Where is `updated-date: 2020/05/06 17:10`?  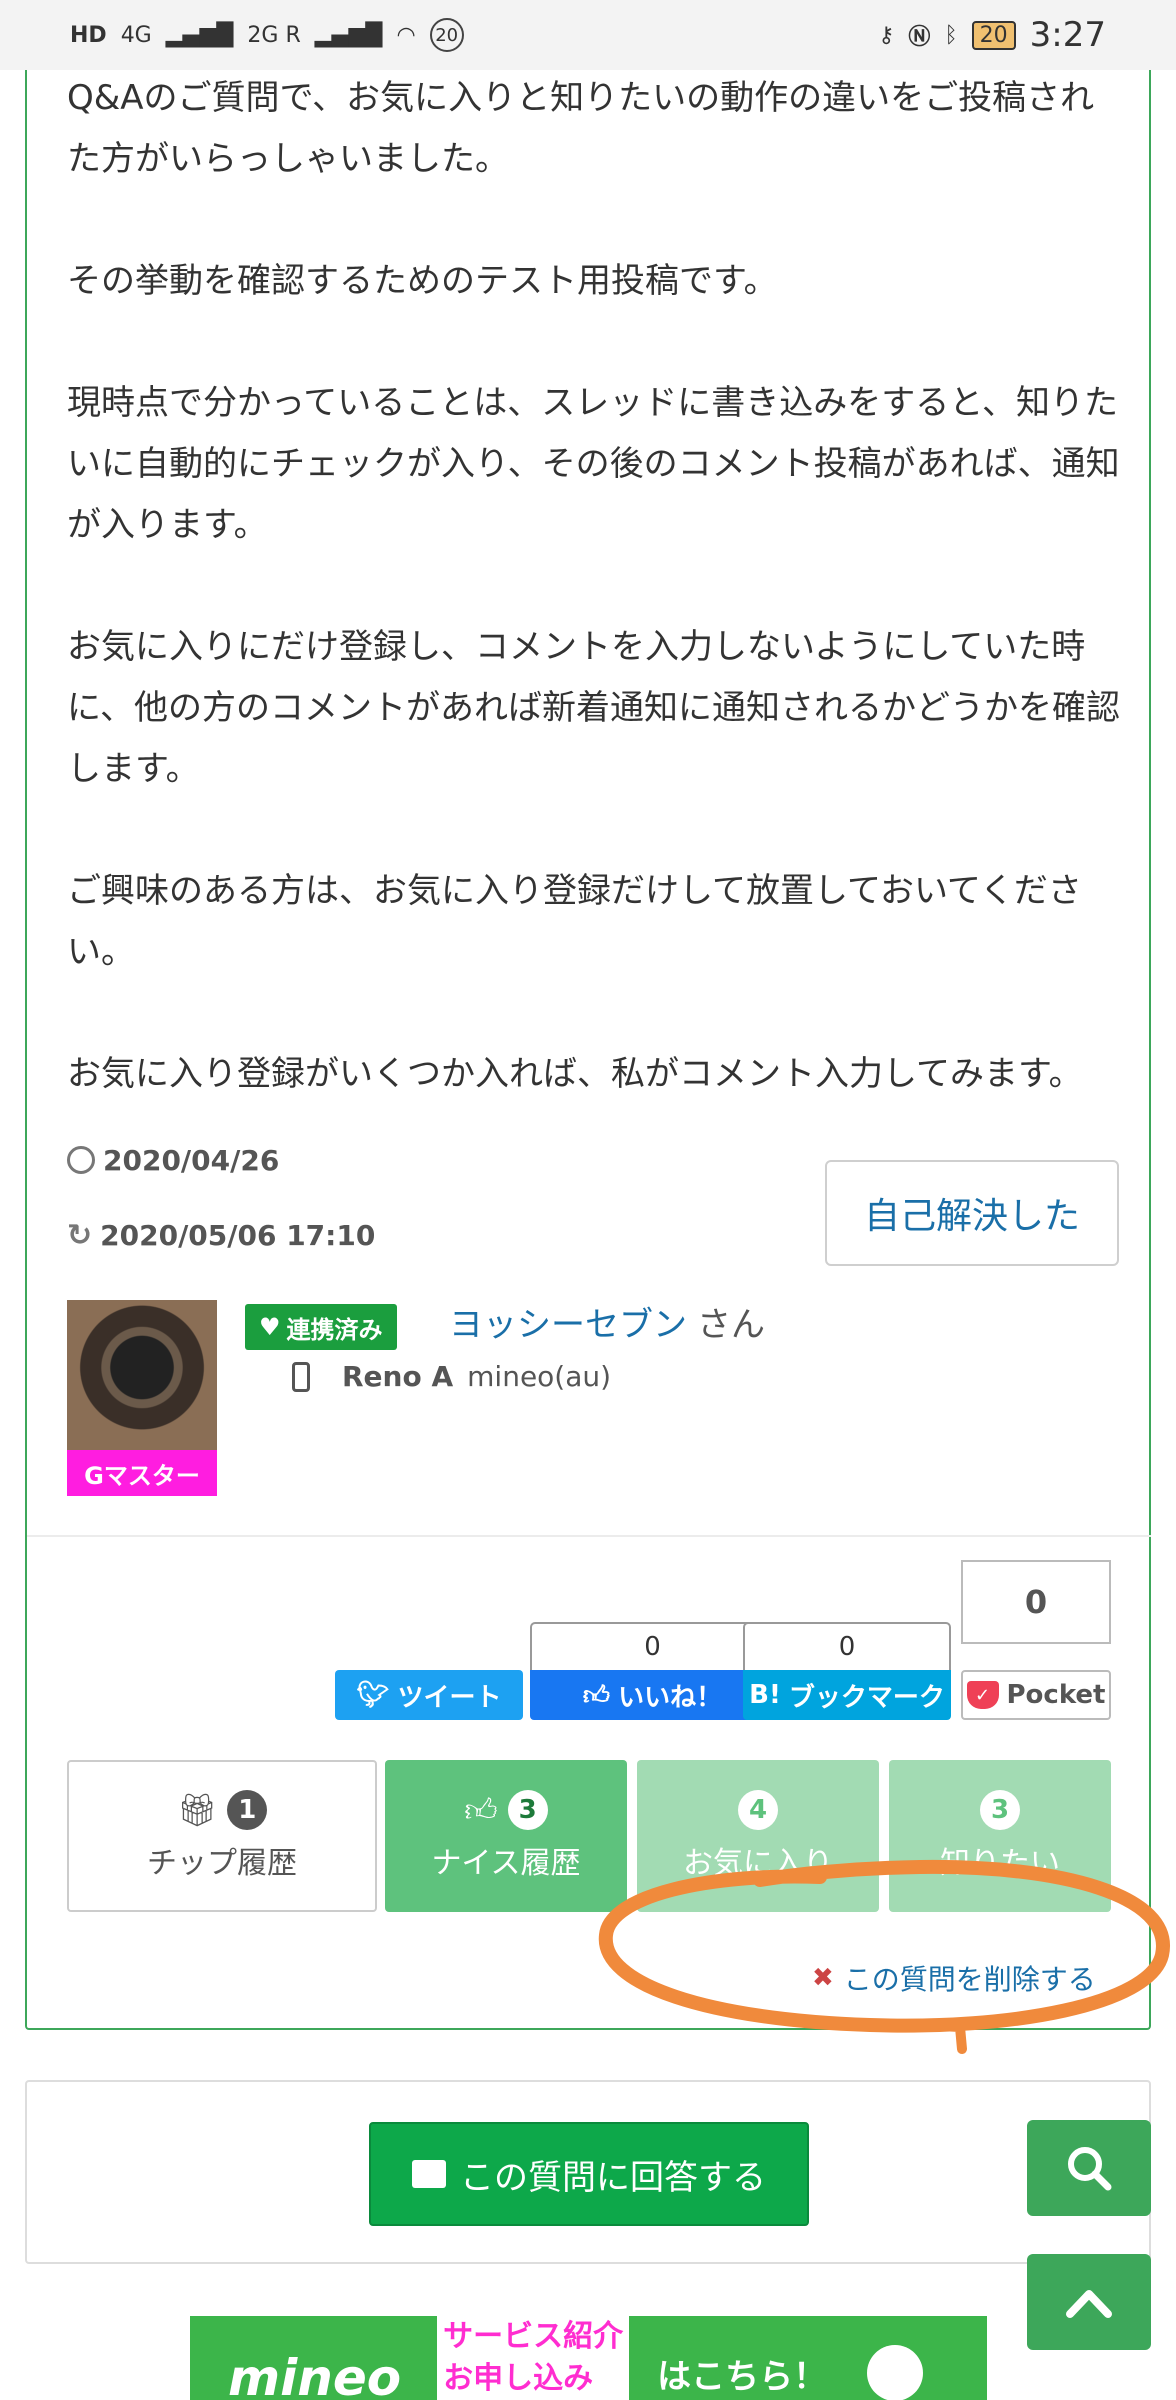 updated-date: 2020/05/06 17:10 is located at coordinates (238, 1235).